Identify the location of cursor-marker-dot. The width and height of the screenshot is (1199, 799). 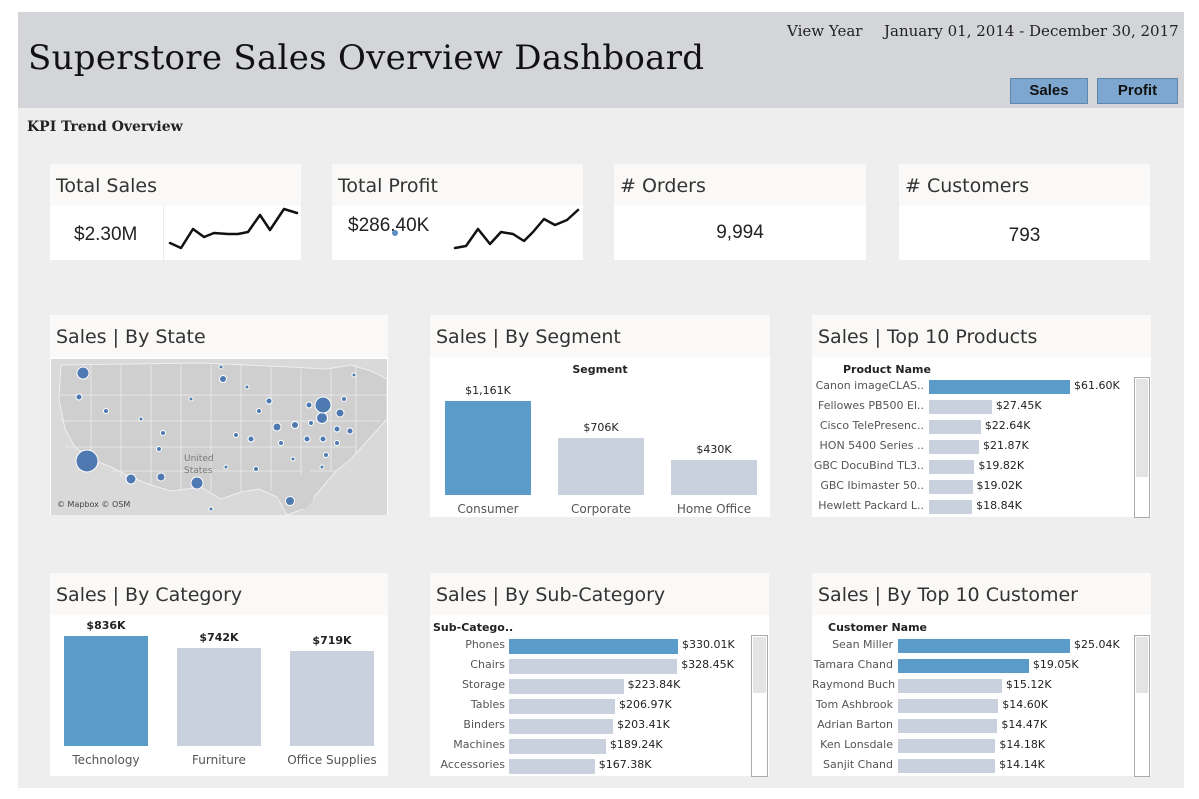
(395, 233).